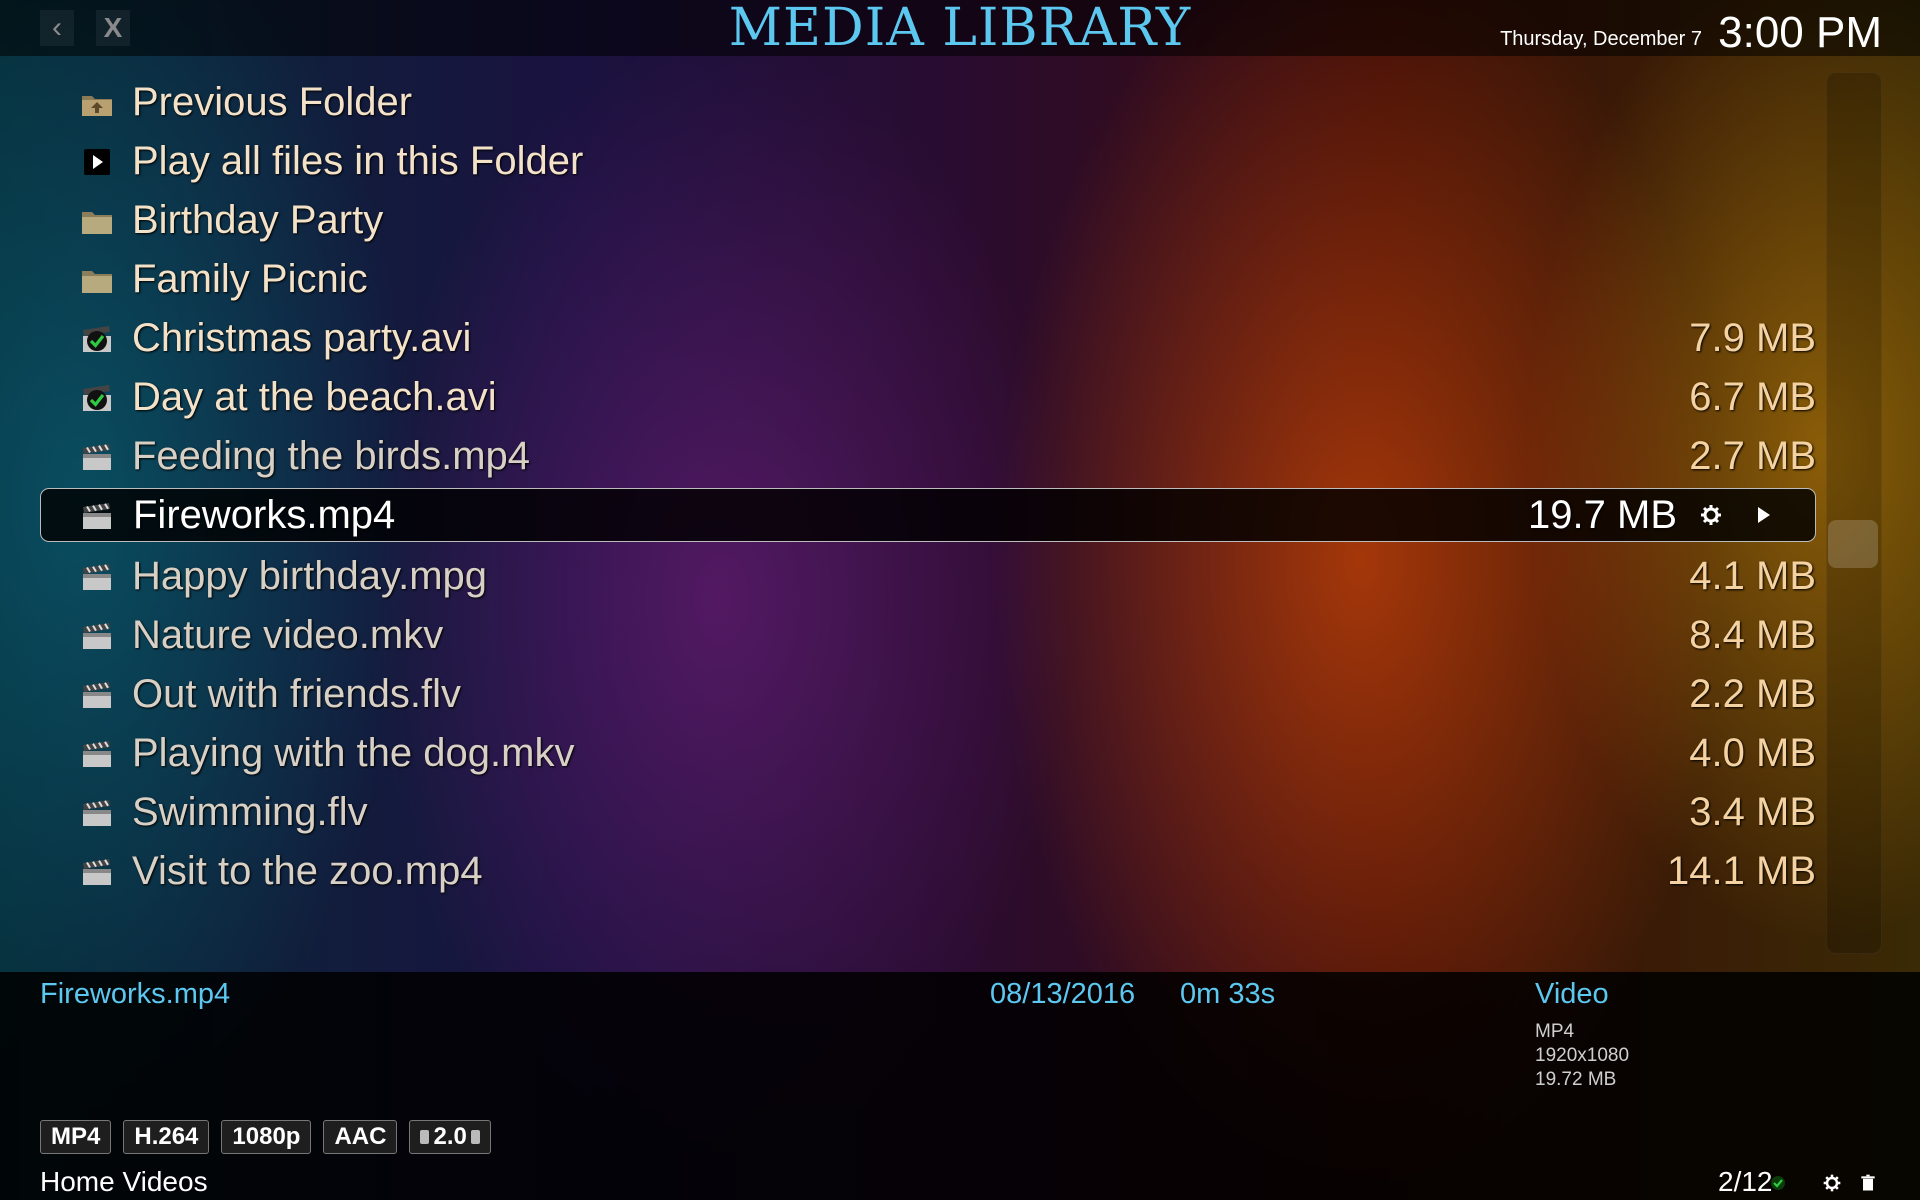  Describe the element at coordinates (928, 338) in the screenshot. I see `list-item: Christmas party.avi 7.9 MB` at that location.